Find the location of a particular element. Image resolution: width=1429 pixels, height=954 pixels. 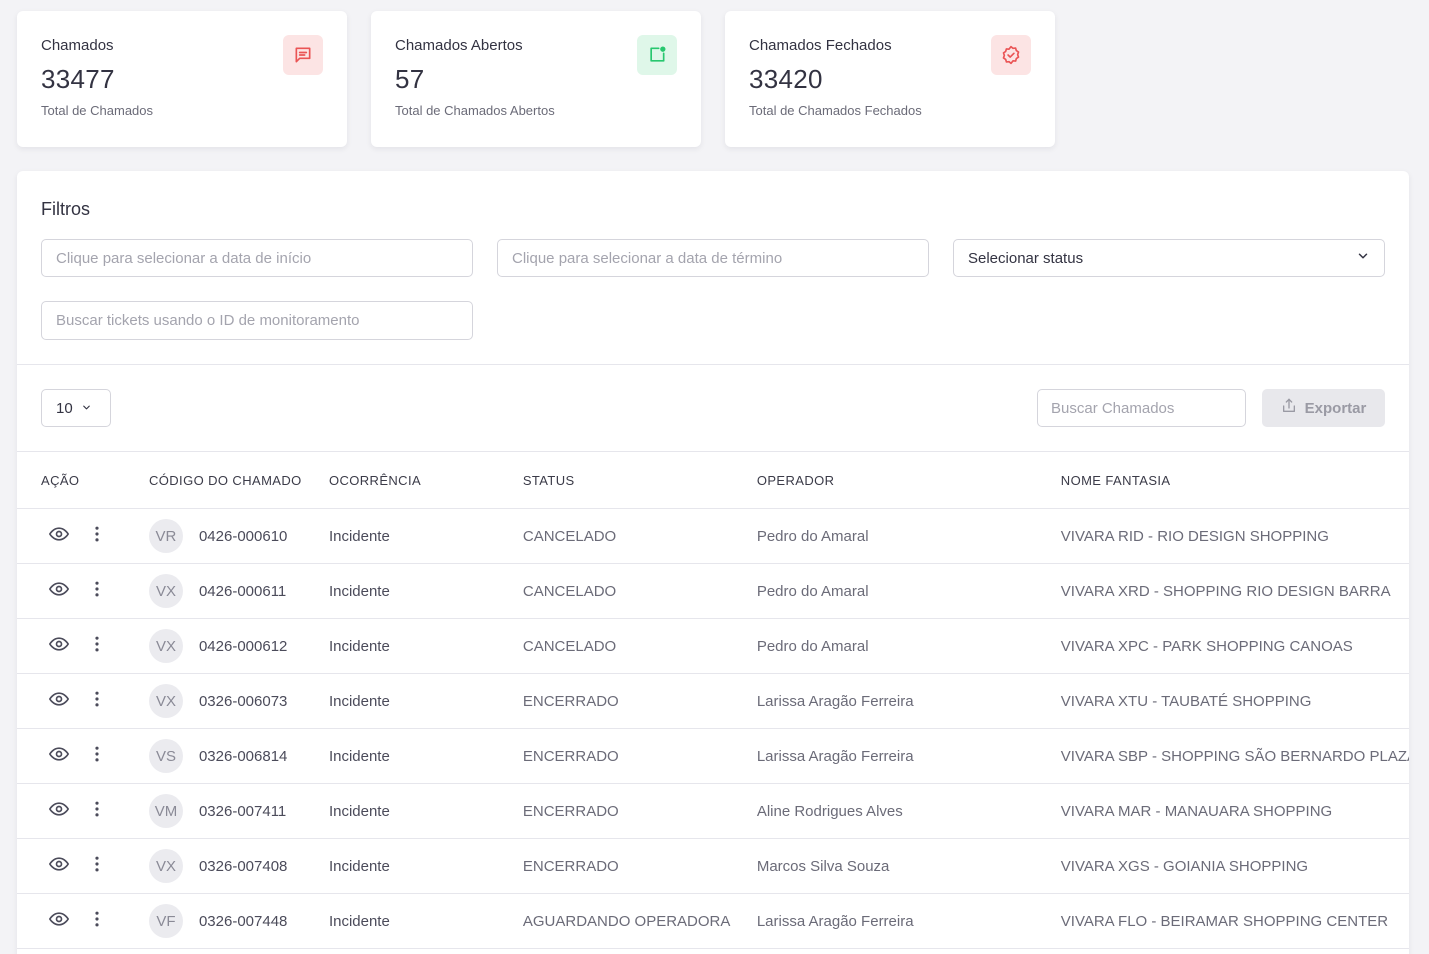

search-tickets-placeholder: Buscar Chamados is located at coordinates (1113, 408).